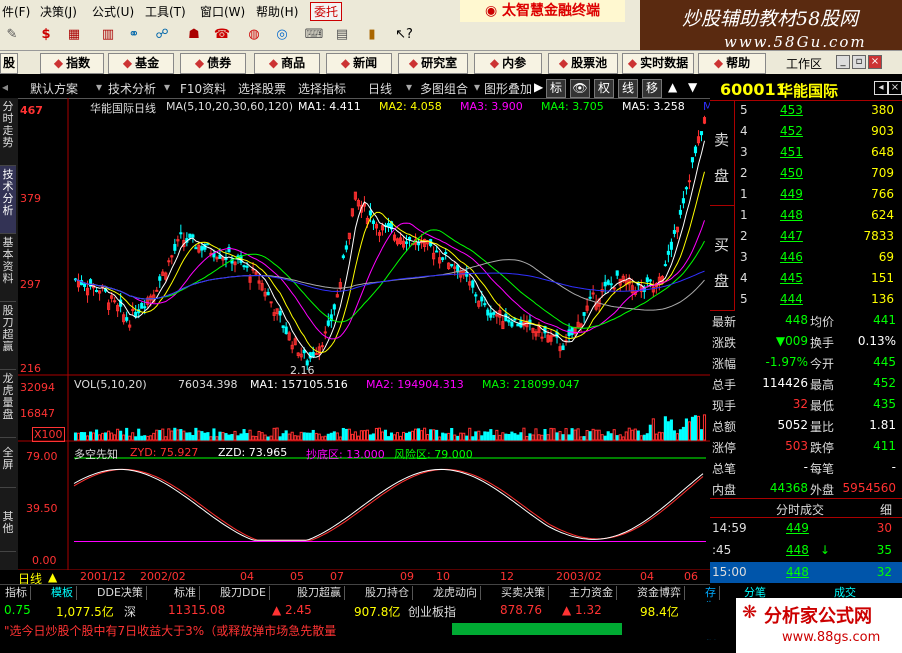  Describe the element at coordinates (326, 11) in the screenshot. I see `entrust-button: 委托` at that location.